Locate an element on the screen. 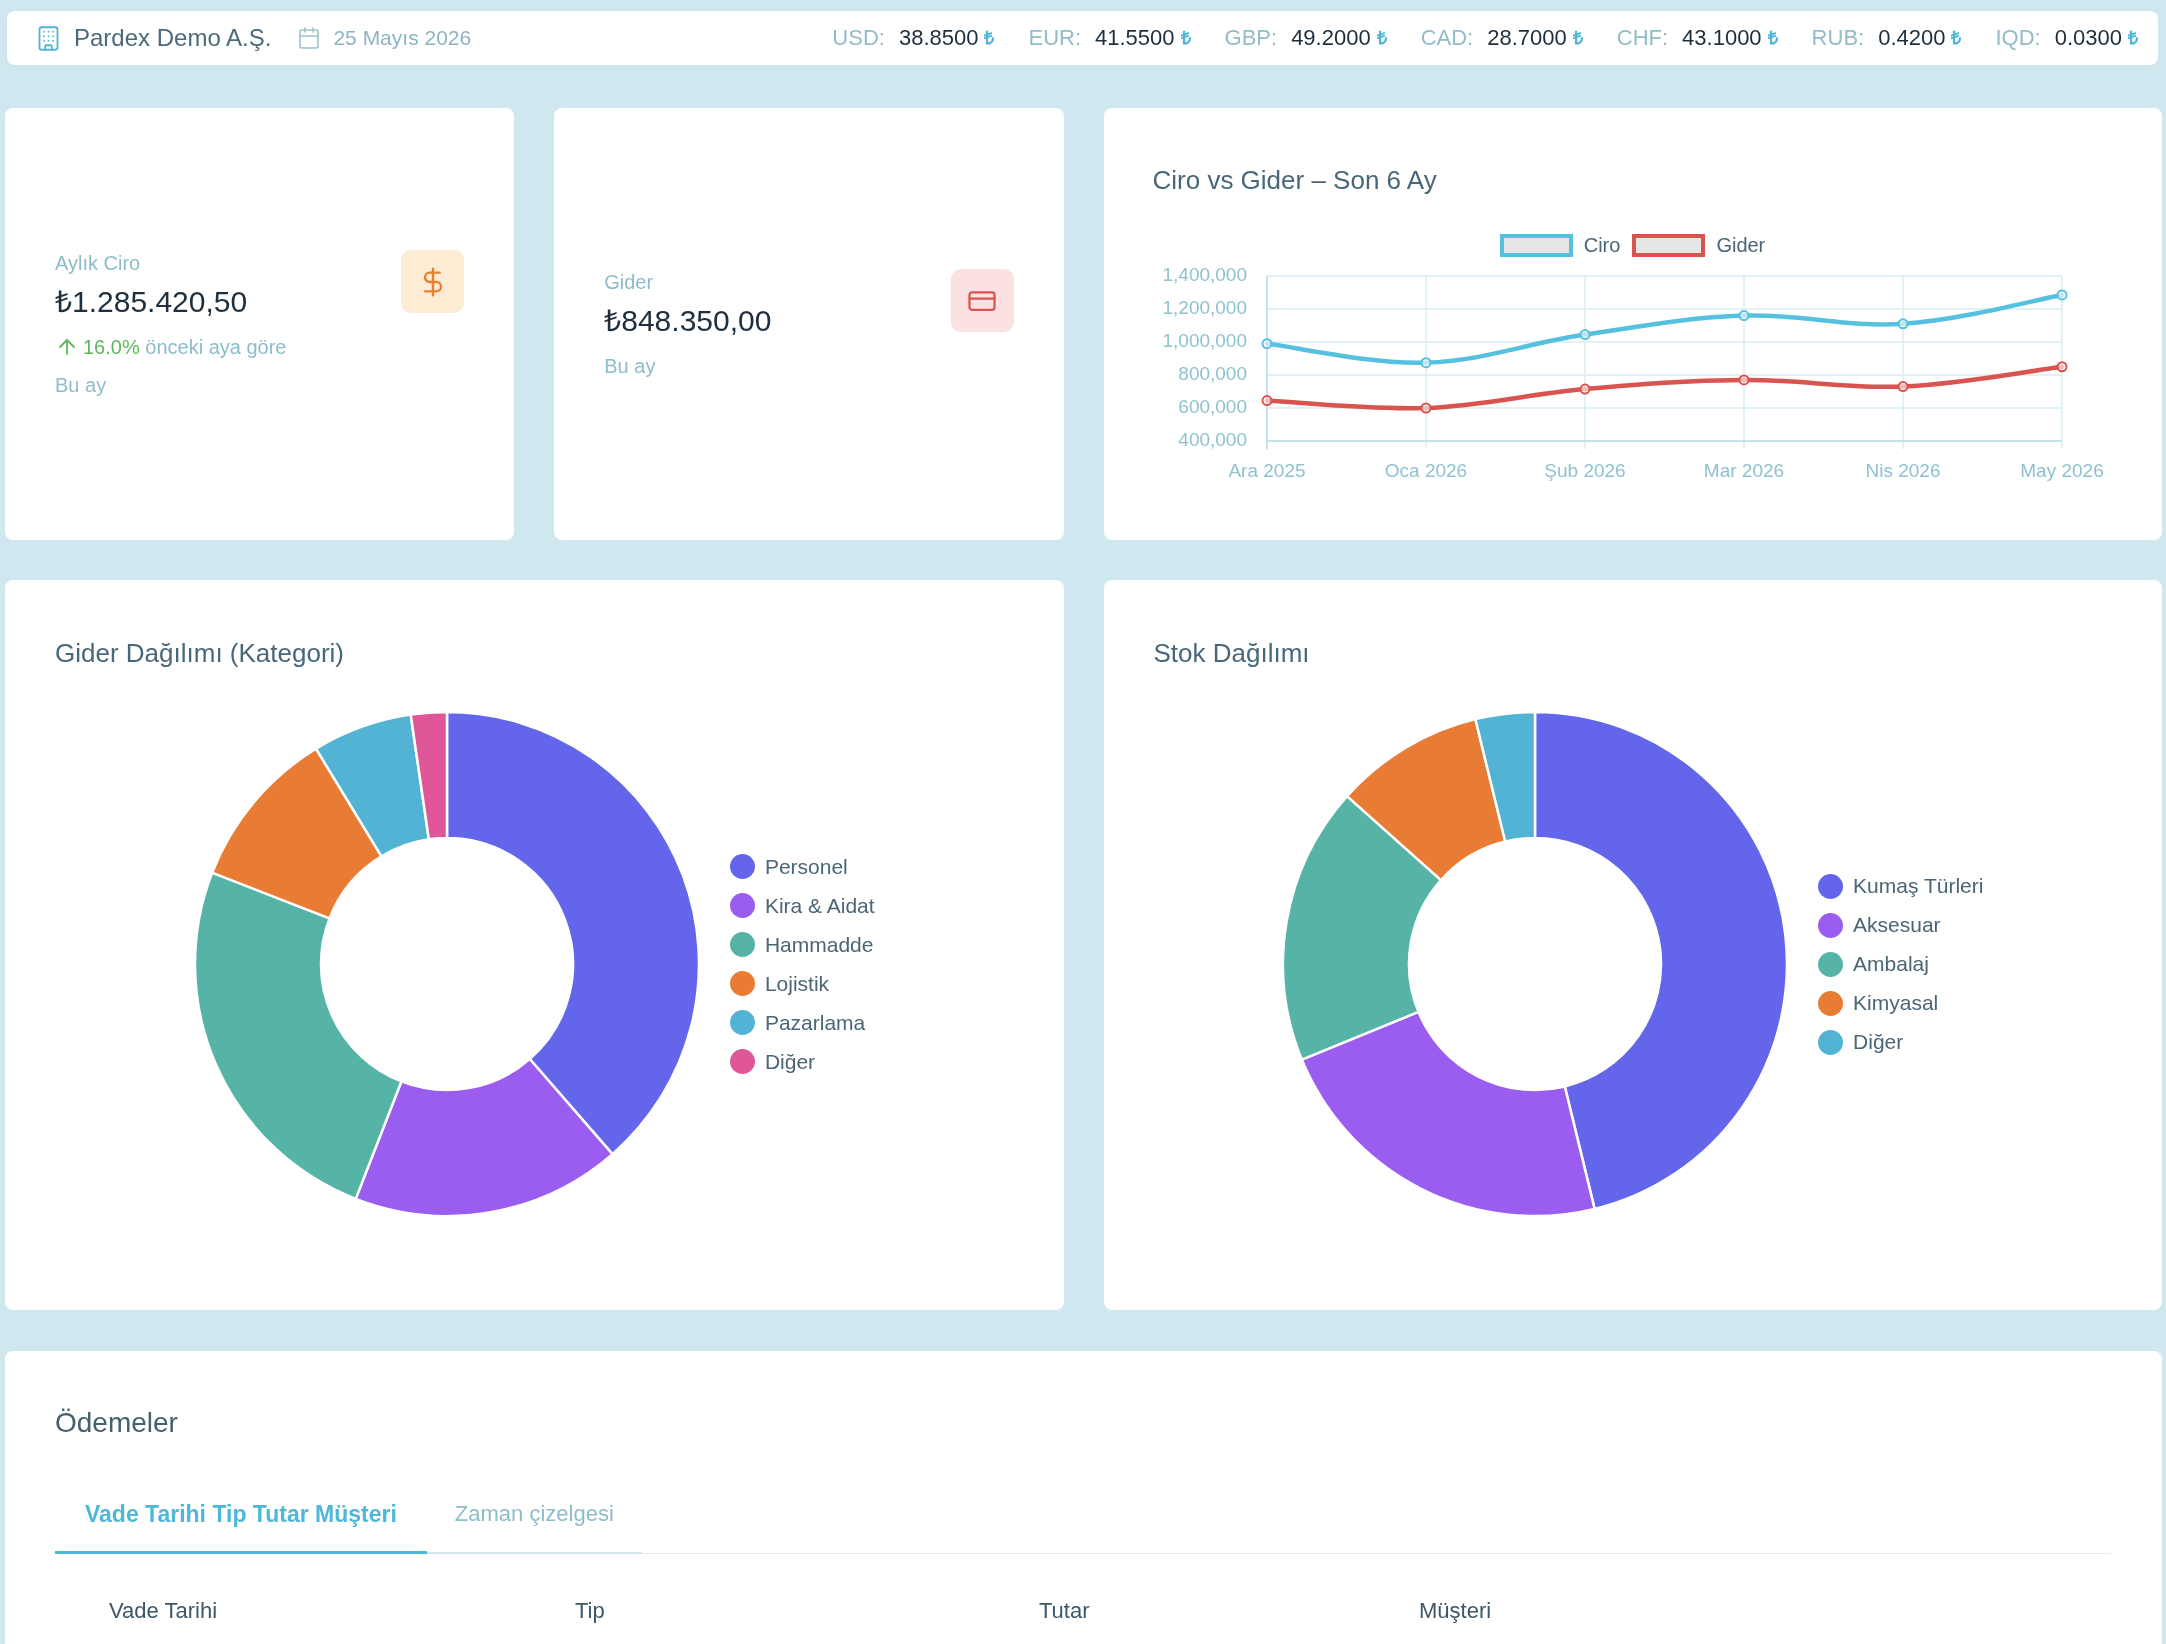 Image resolution: width=2166 pixels, height=1644 pixels. change-text: 16.0% önceki aya göre is located at coordinates (185, 347).